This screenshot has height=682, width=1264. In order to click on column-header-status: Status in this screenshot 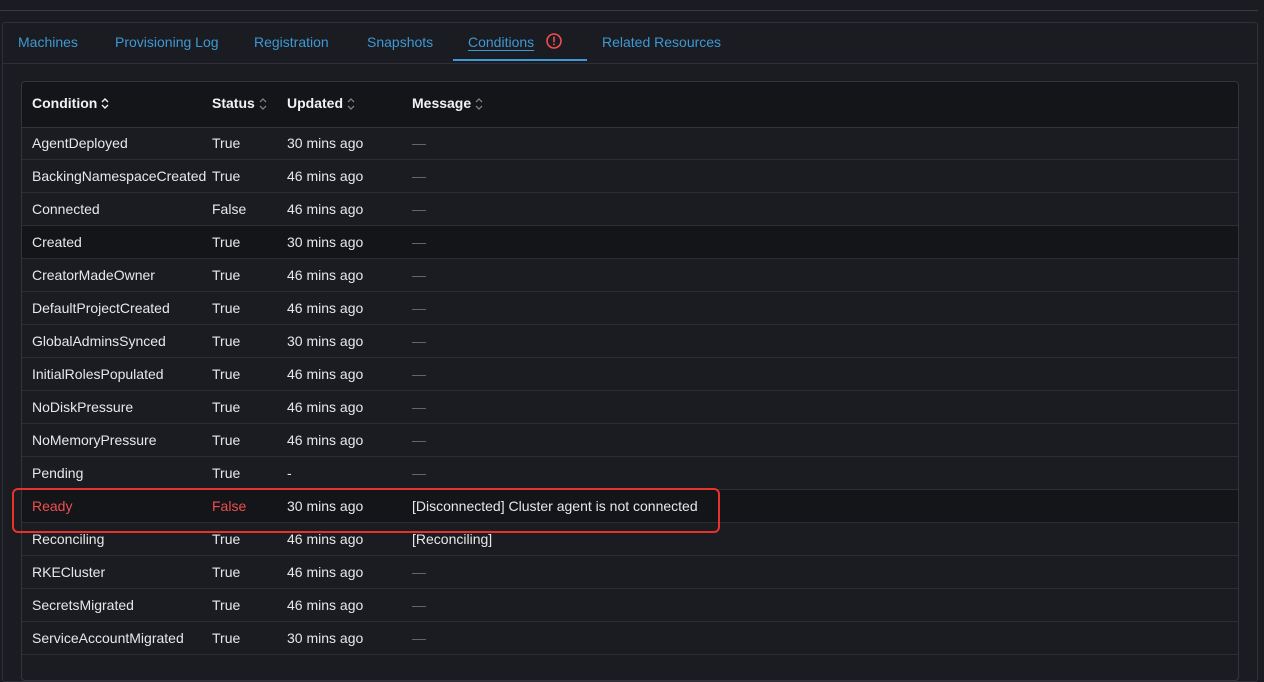, I will do `click(239, 104)`.